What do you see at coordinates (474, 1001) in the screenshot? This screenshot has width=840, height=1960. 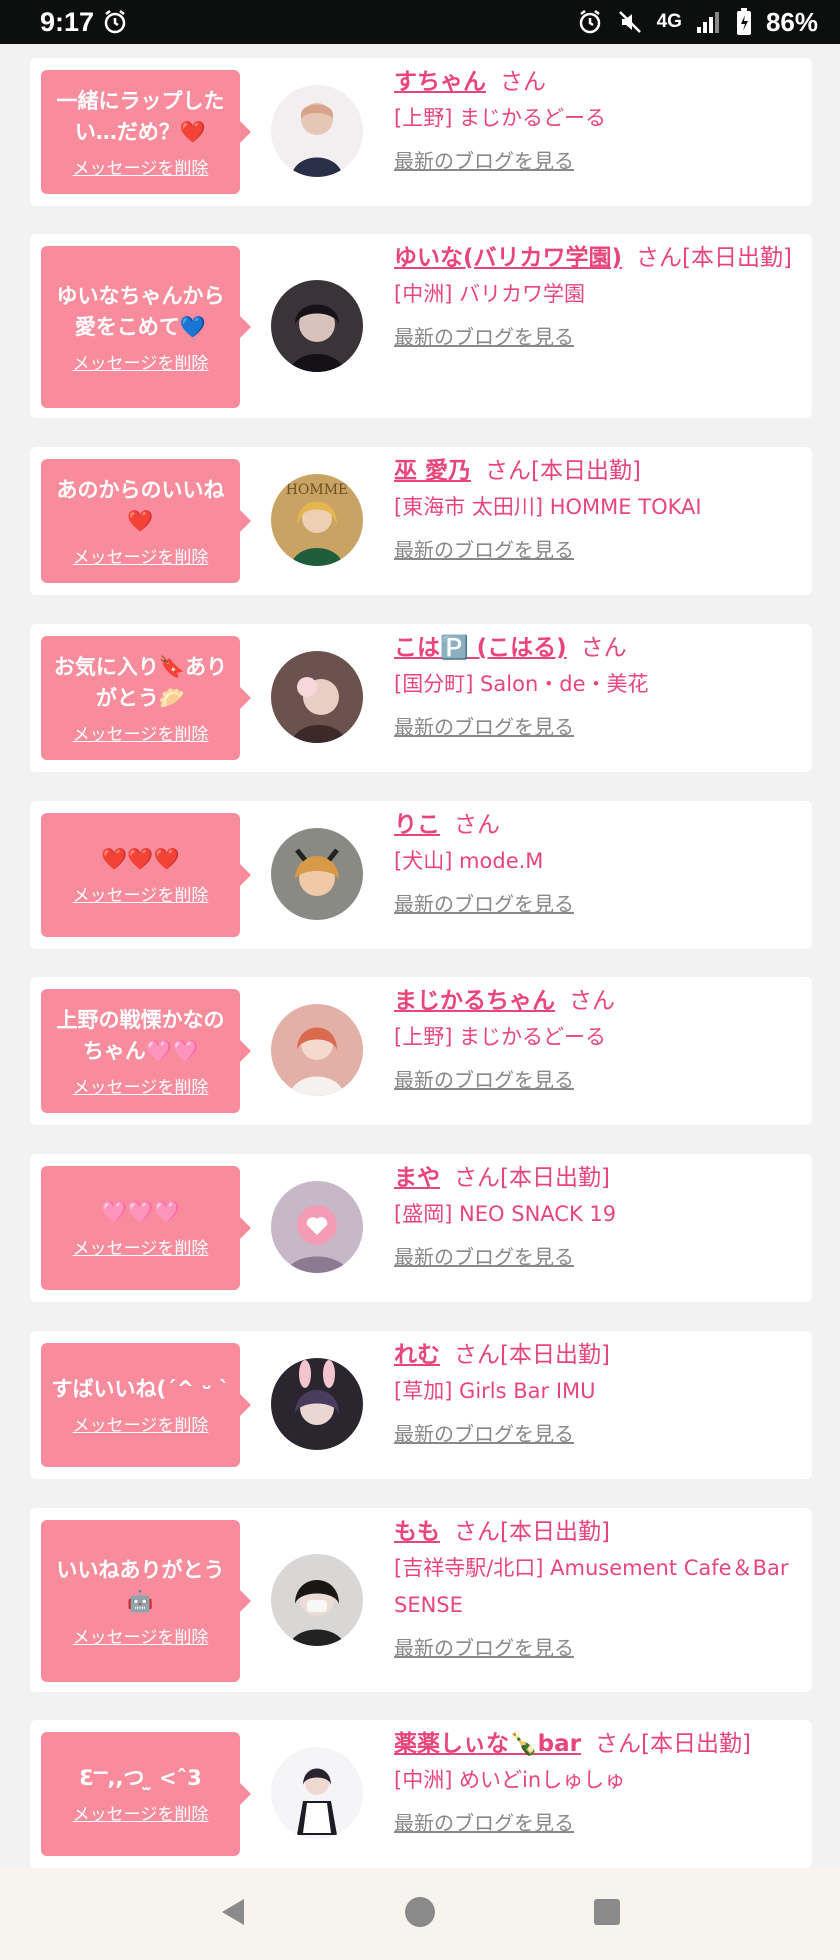 I see `user-name-link: まじかるちゃん` at bounding box center [474, 1001].